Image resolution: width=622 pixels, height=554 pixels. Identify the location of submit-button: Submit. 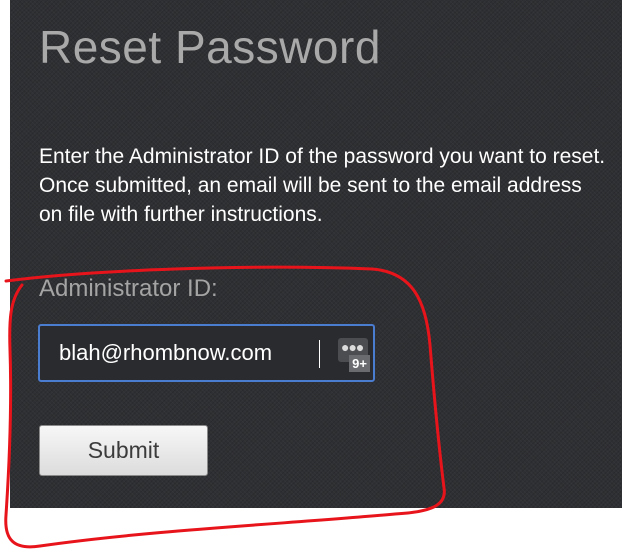
(123, 450).